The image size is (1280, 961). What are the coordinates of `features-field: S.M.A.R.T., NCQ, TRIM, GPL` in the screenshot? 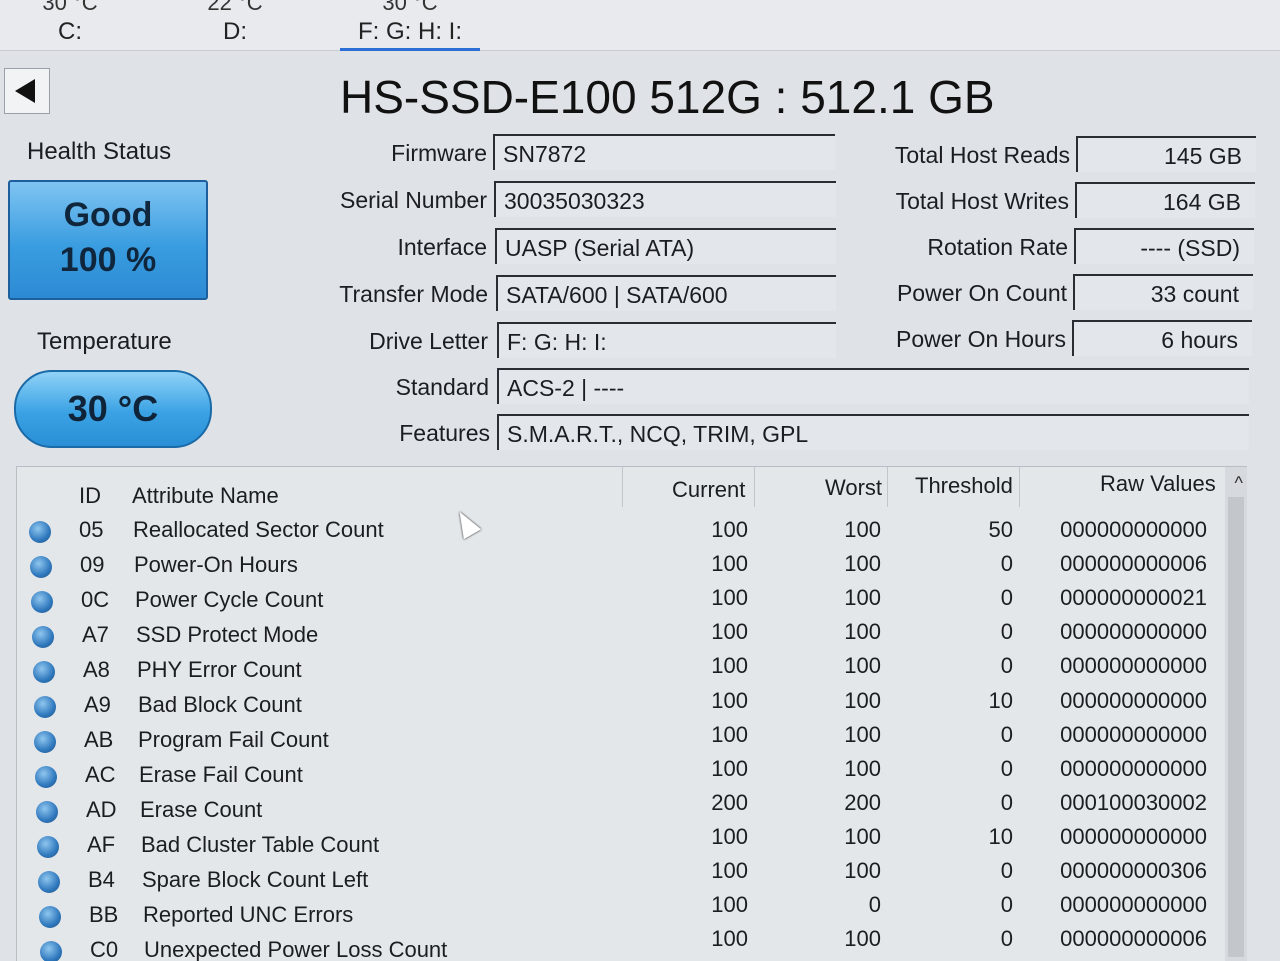 It's located at (873, 432).